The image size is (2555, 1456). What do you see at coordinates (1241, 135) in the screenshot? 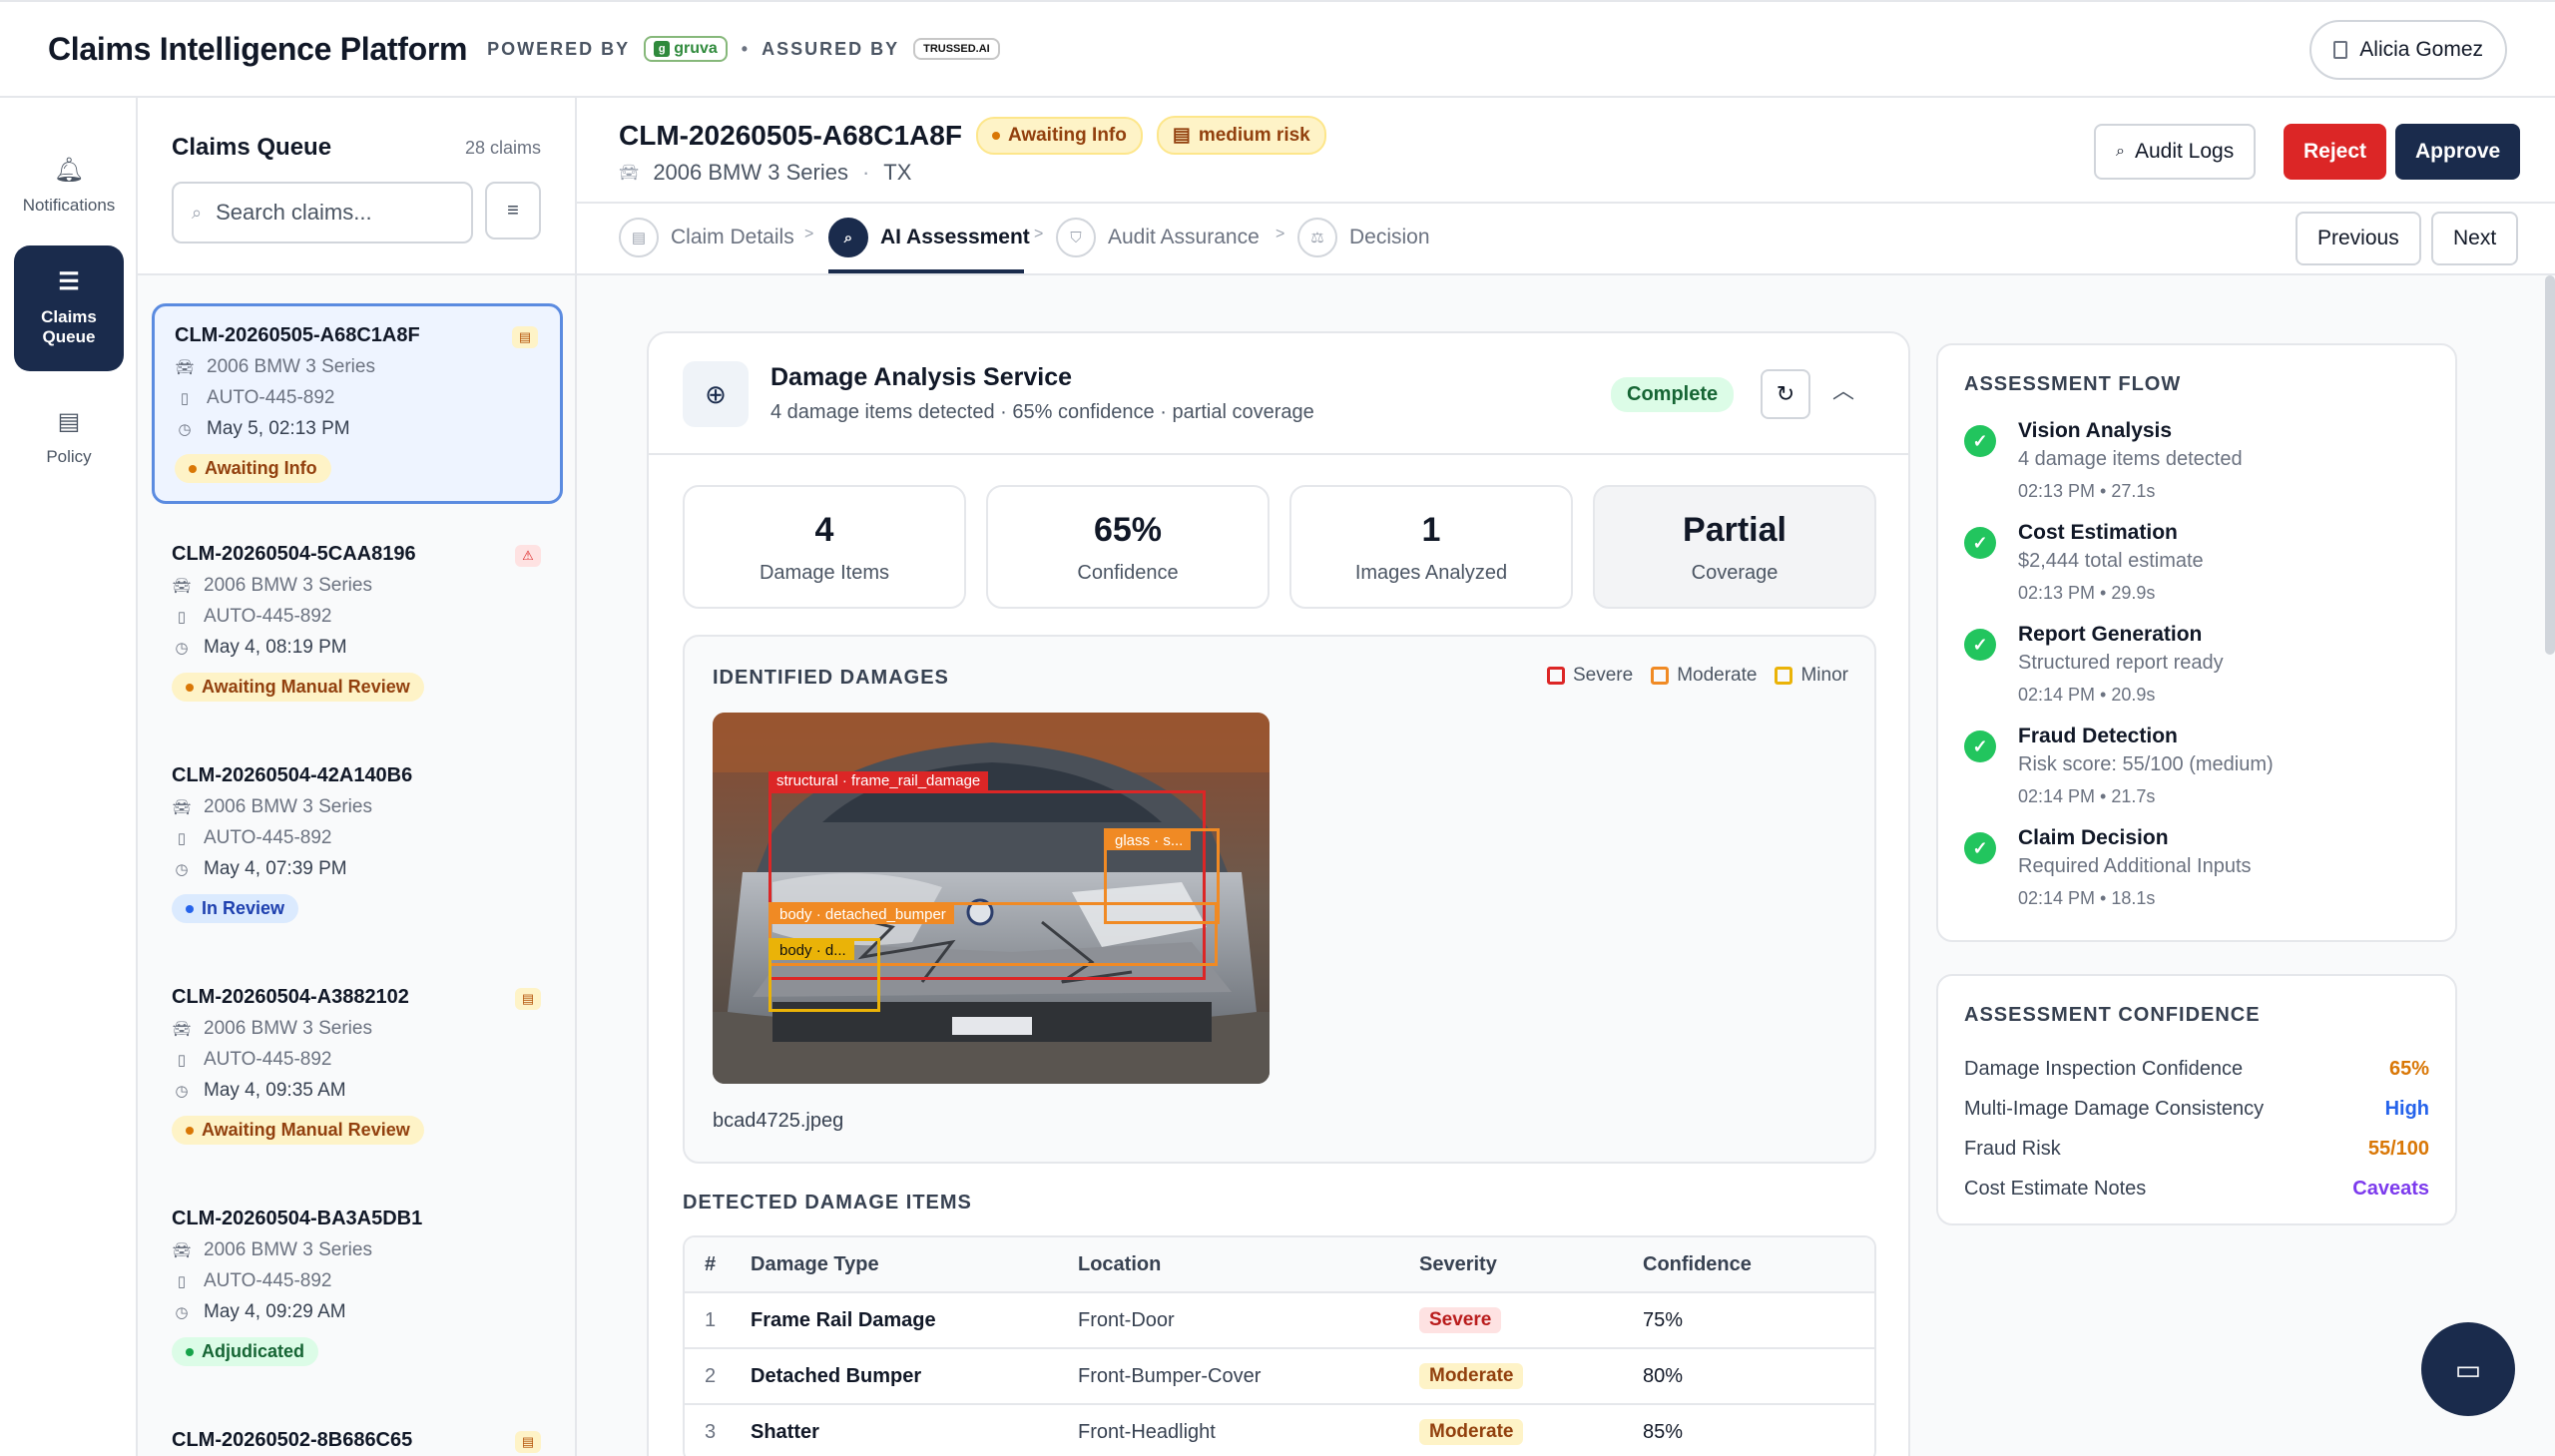
I see `risk-badge: ▤ medium risk` at bounding box center [1241, 135].